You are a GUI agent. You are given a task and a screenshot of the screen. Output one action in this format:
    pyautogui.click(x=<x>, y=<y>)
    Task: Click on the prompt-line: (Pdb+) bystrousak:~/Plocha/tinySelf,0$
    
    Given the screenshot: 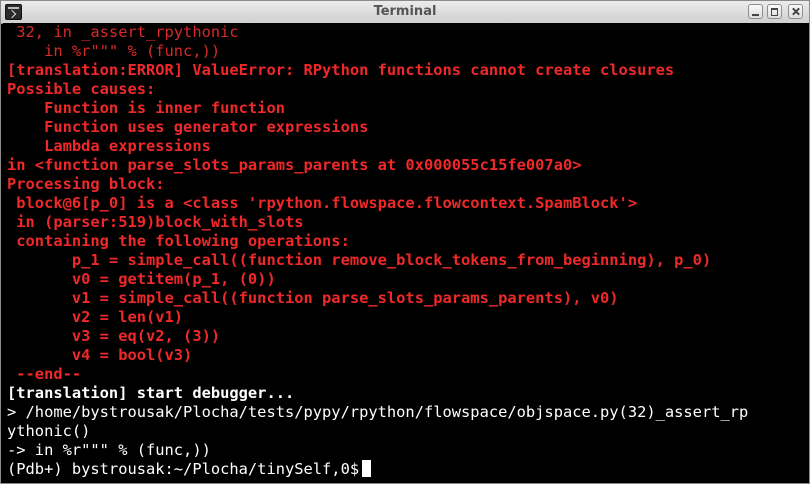 What is the action you would take?
    pyautogui.click(x=189, y=469)
    